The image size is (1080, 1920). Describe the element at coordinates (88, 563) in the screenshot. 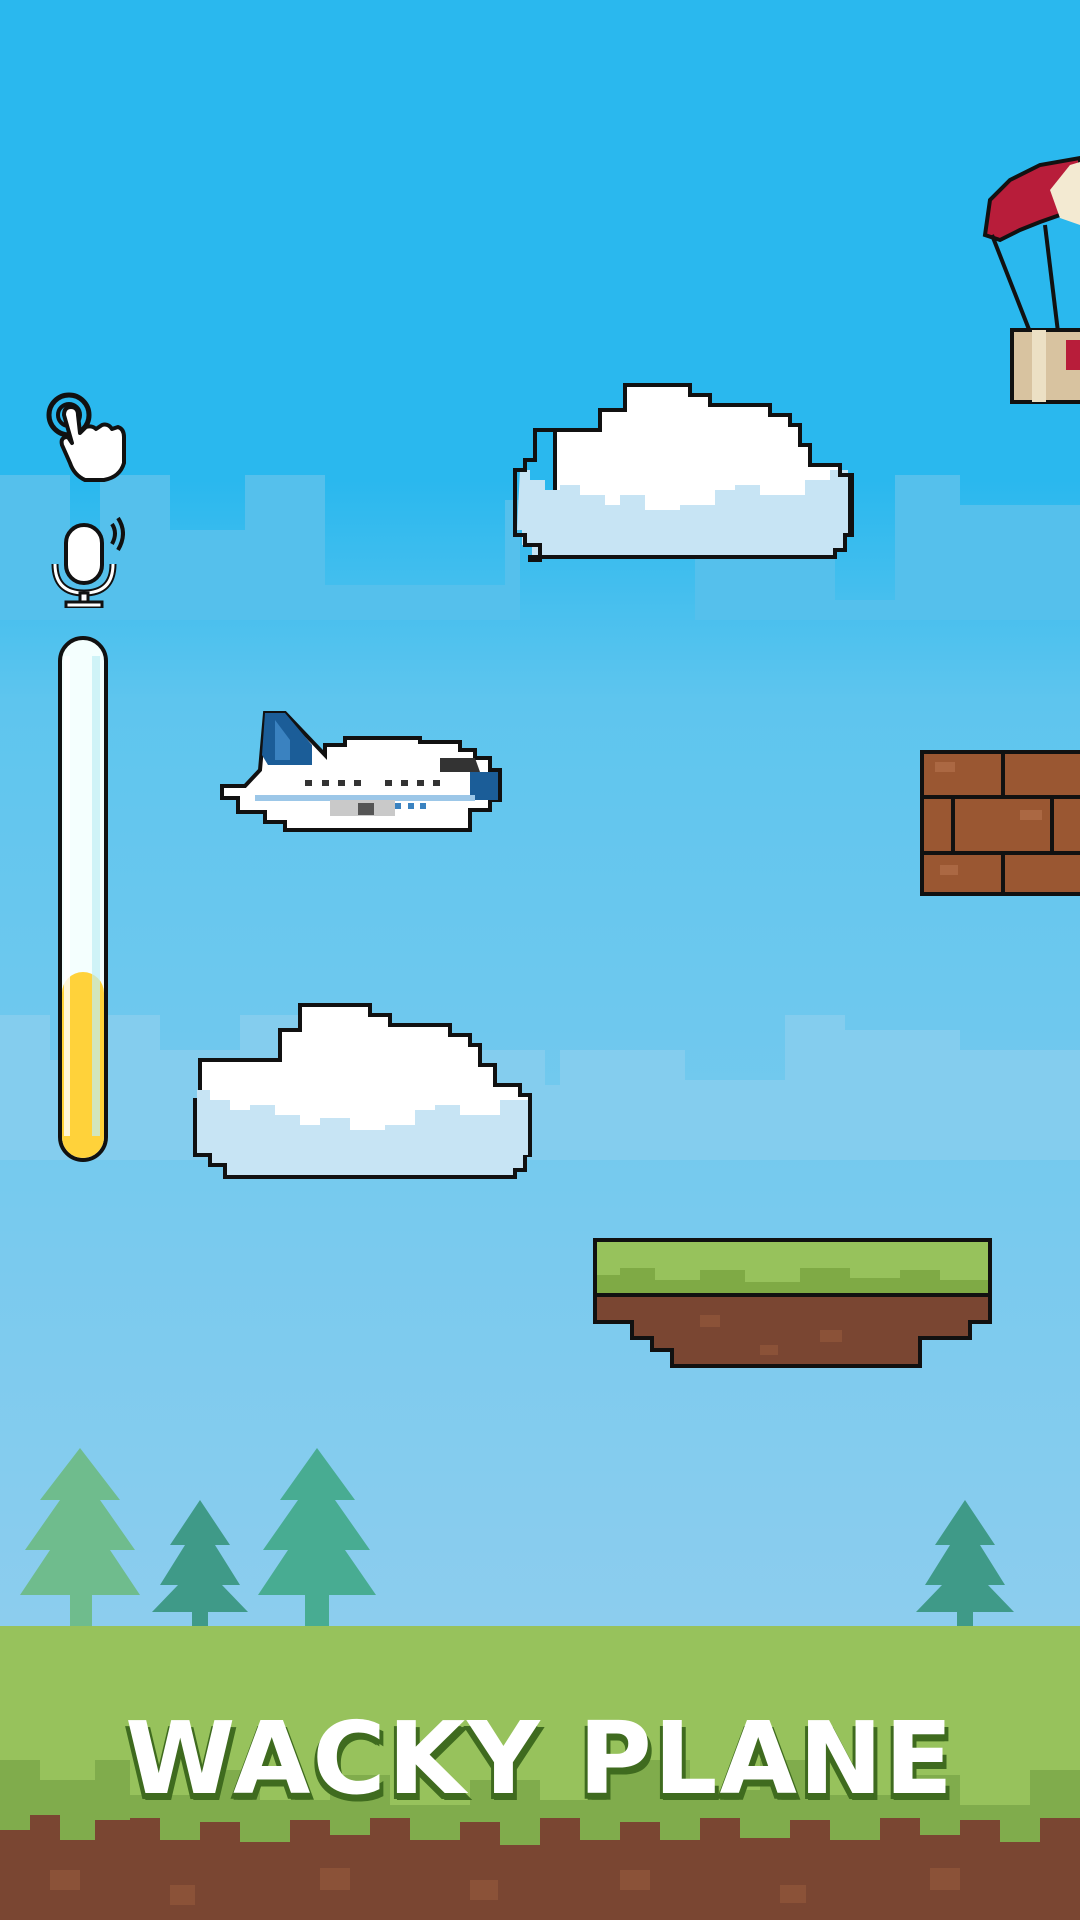

I see `microphone-icon` at that location.